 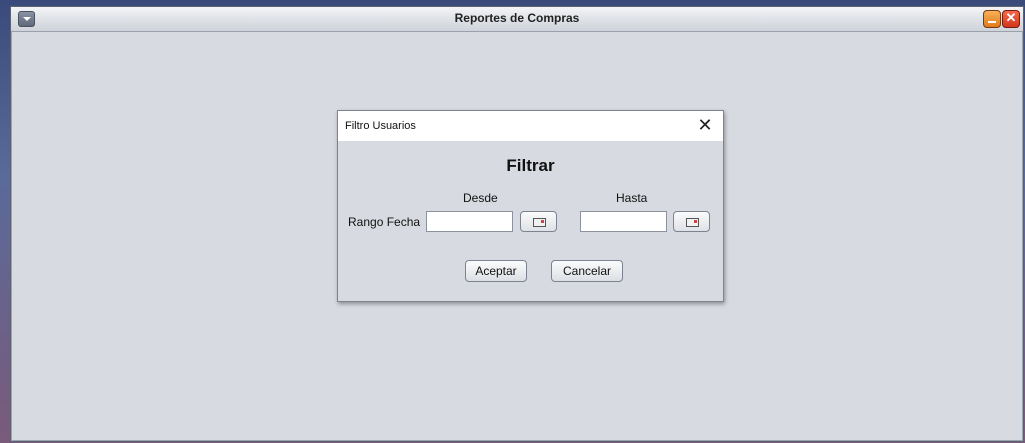 What do you see at coordinates (380, 126) in the screenshot?
I see `dialog-title: Filtro Usuarios` at bounding box center [380, 126].